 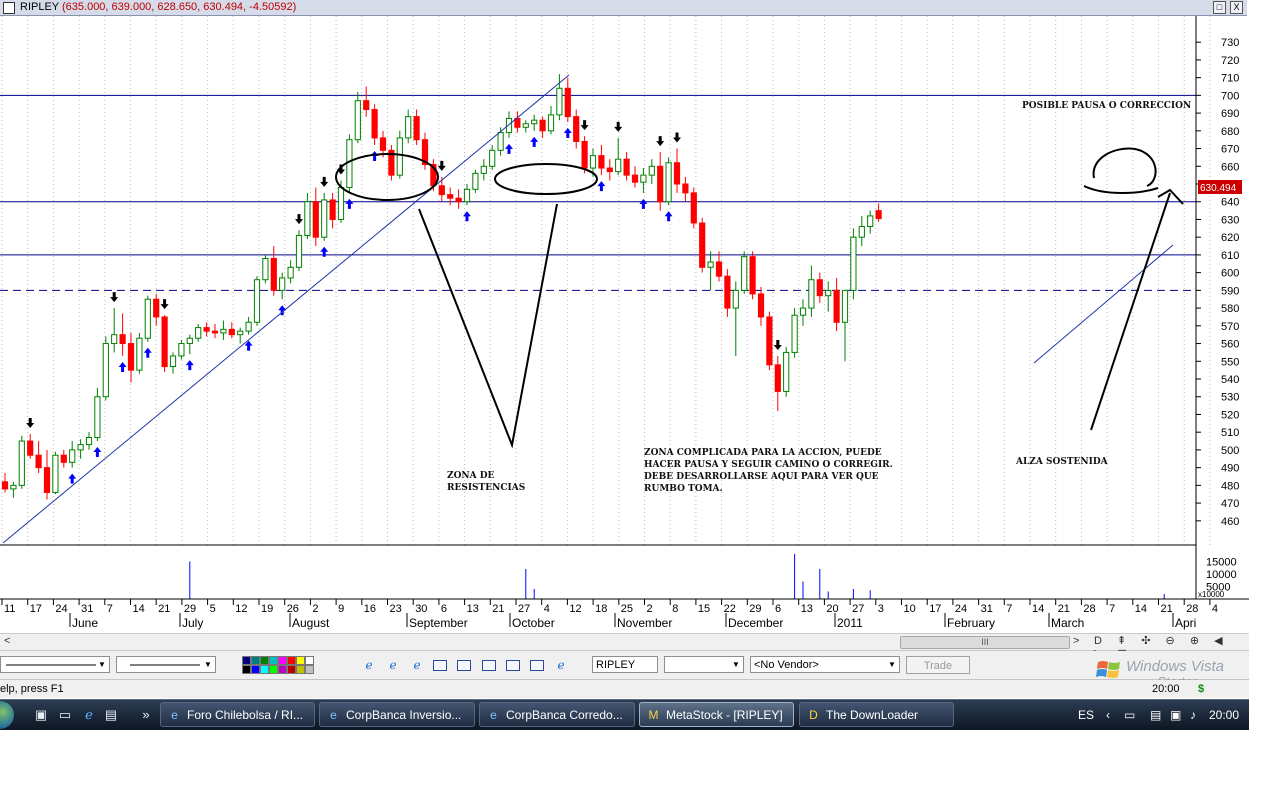 I want to click on taskbar-item: D The DownLoader, so click(x=876, y=714).